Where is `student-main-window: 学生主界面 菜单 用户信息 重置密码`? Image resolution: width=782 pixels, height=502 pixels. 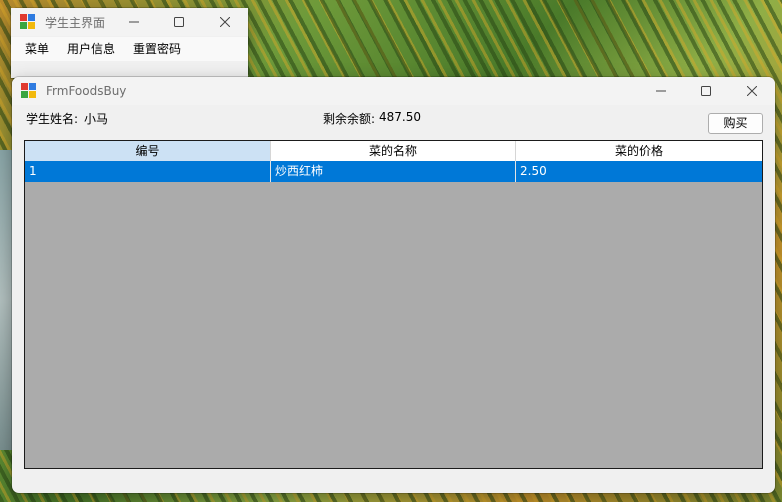
student-main-window: 学生主界面 菜单 用户信息 重置密码 is located at coordinates (129, 43).